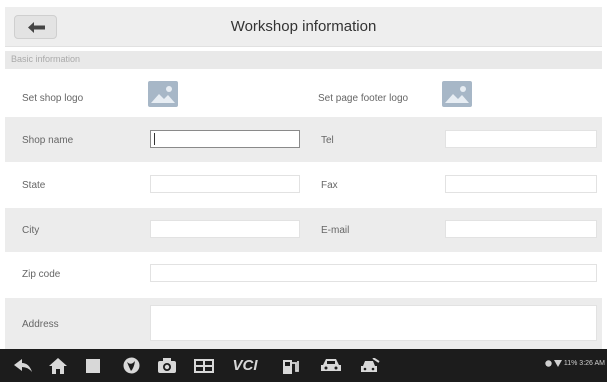 The image size is (607, 382). I want to click on tel-input, so click(521, 139).